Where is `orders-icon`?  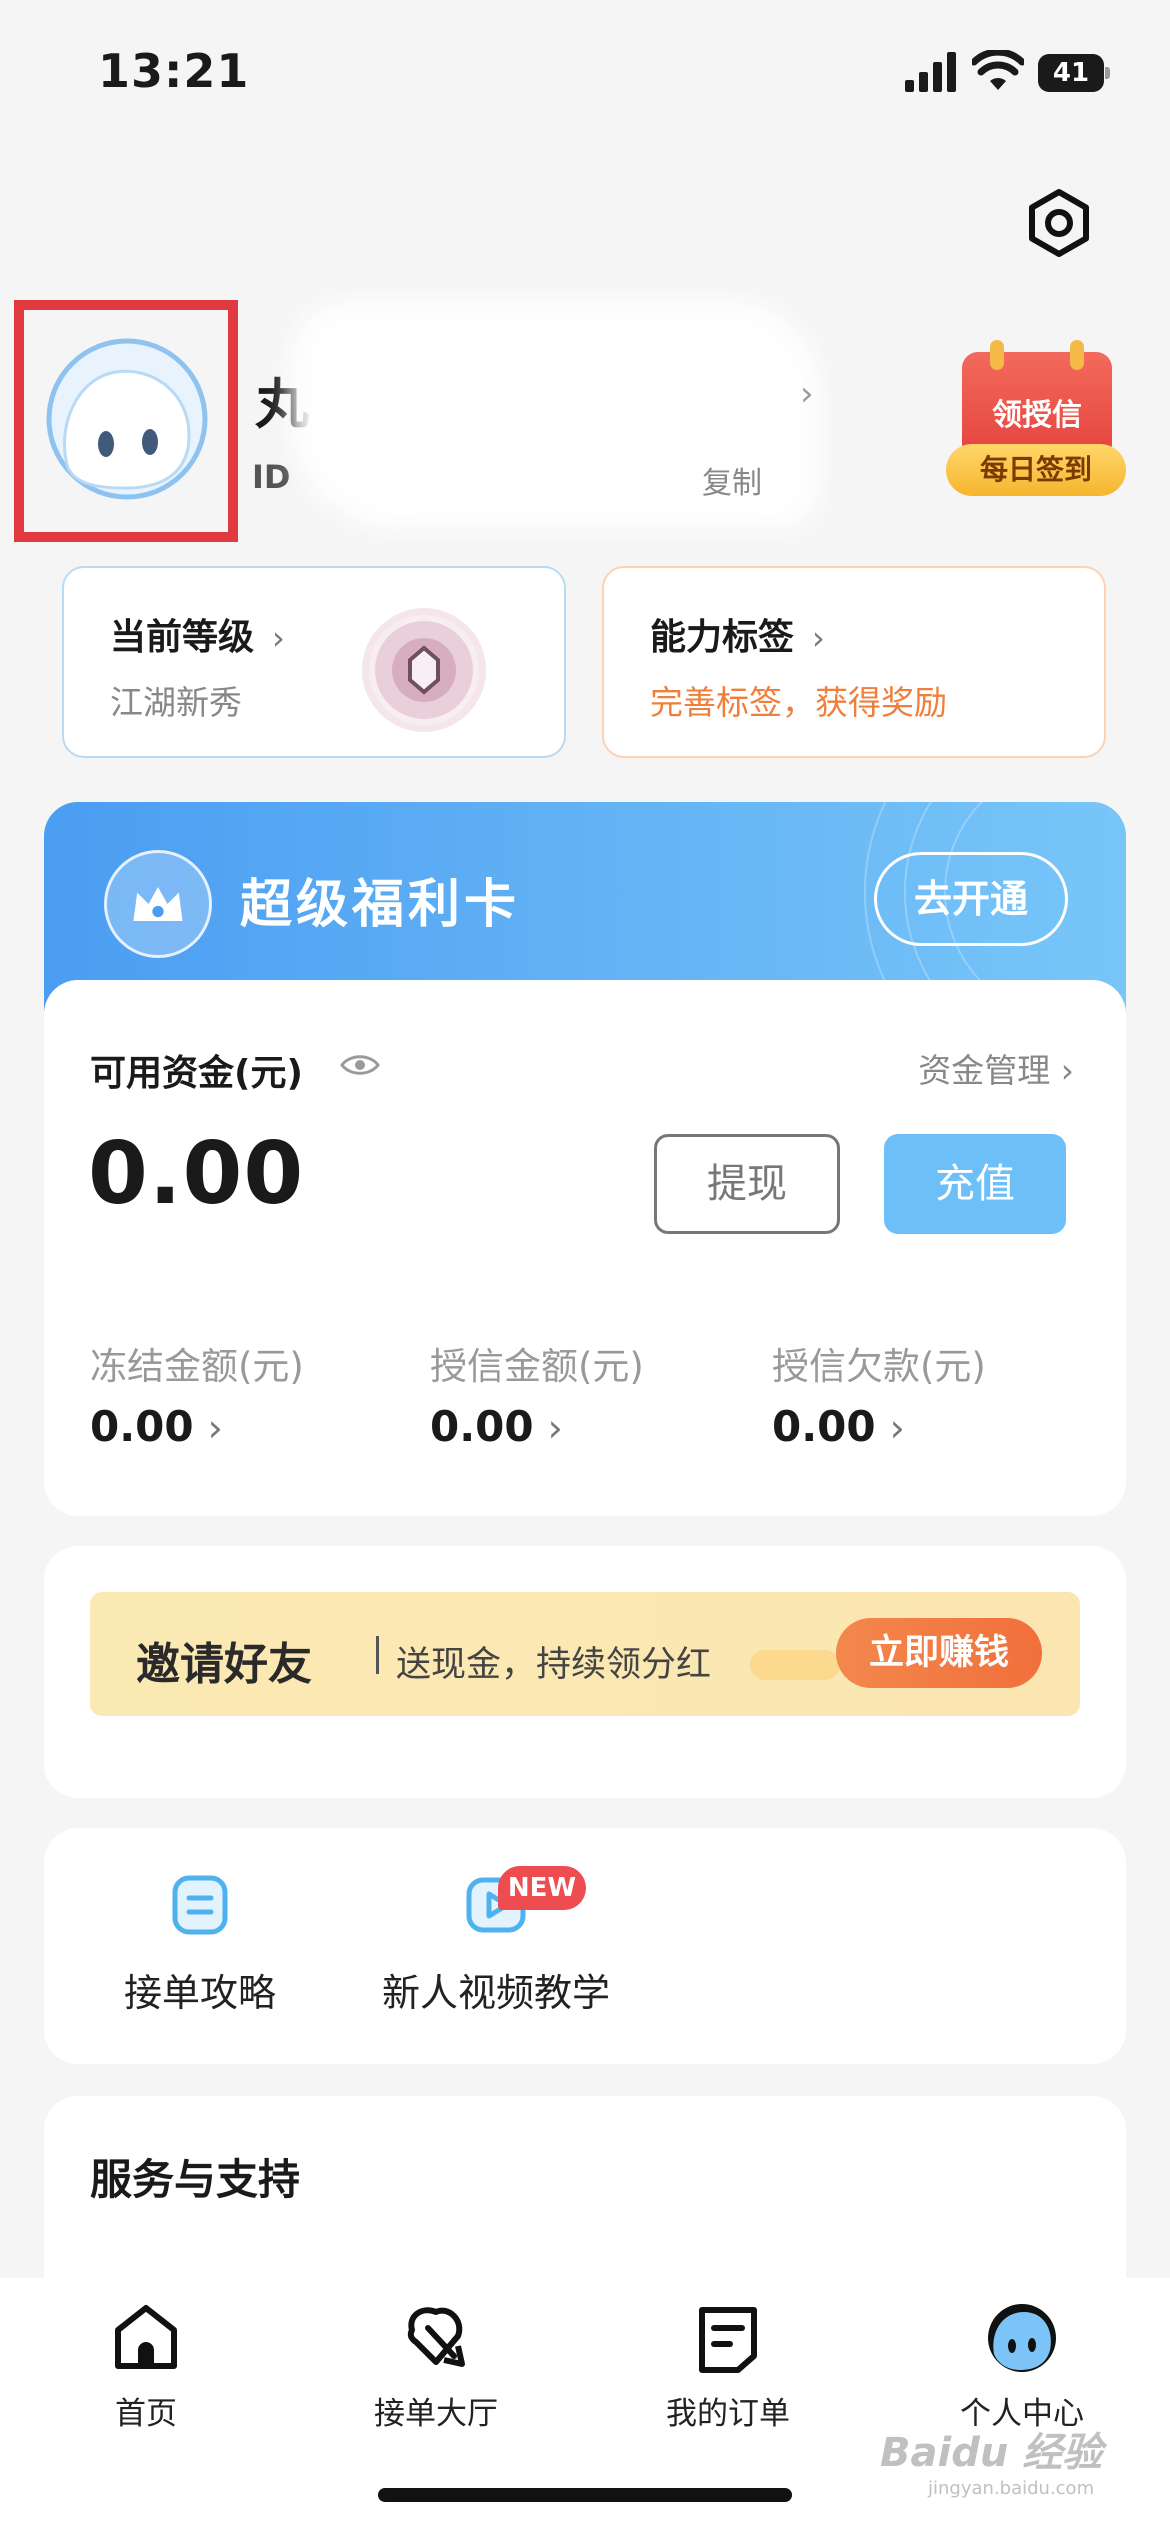 orders-icon is located at coordinates (728, 2340).